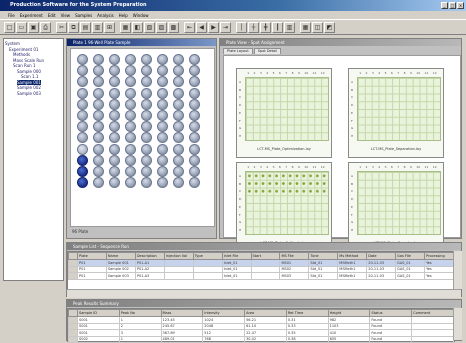 The height and width of the screenshot is (343, 466). What do you see at coordinates (410, 256) in the screenshot?
I see `column-header: Gas File` at bounding box center [410, 256].